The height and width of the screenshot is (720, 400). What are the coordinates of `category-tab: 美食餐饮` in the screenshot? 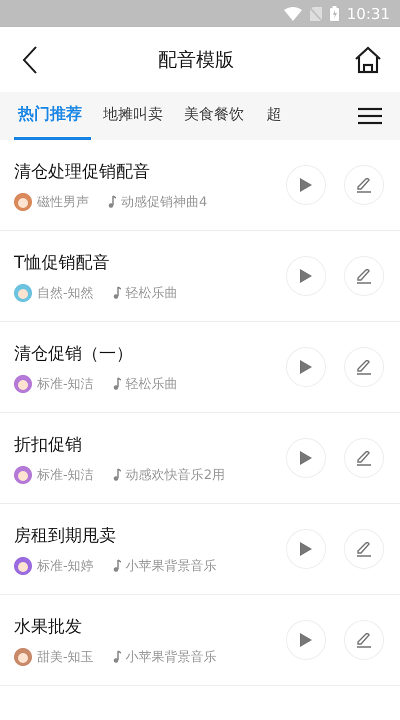 It's located at (216, 116).